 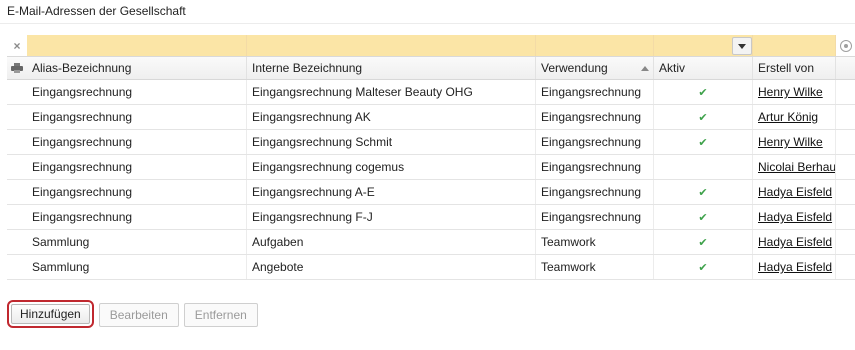 What do you see at coordinates (138, 315) in the screenshot?
I see `edit-button: Bearbeiten` at bounding box center [138, 315].